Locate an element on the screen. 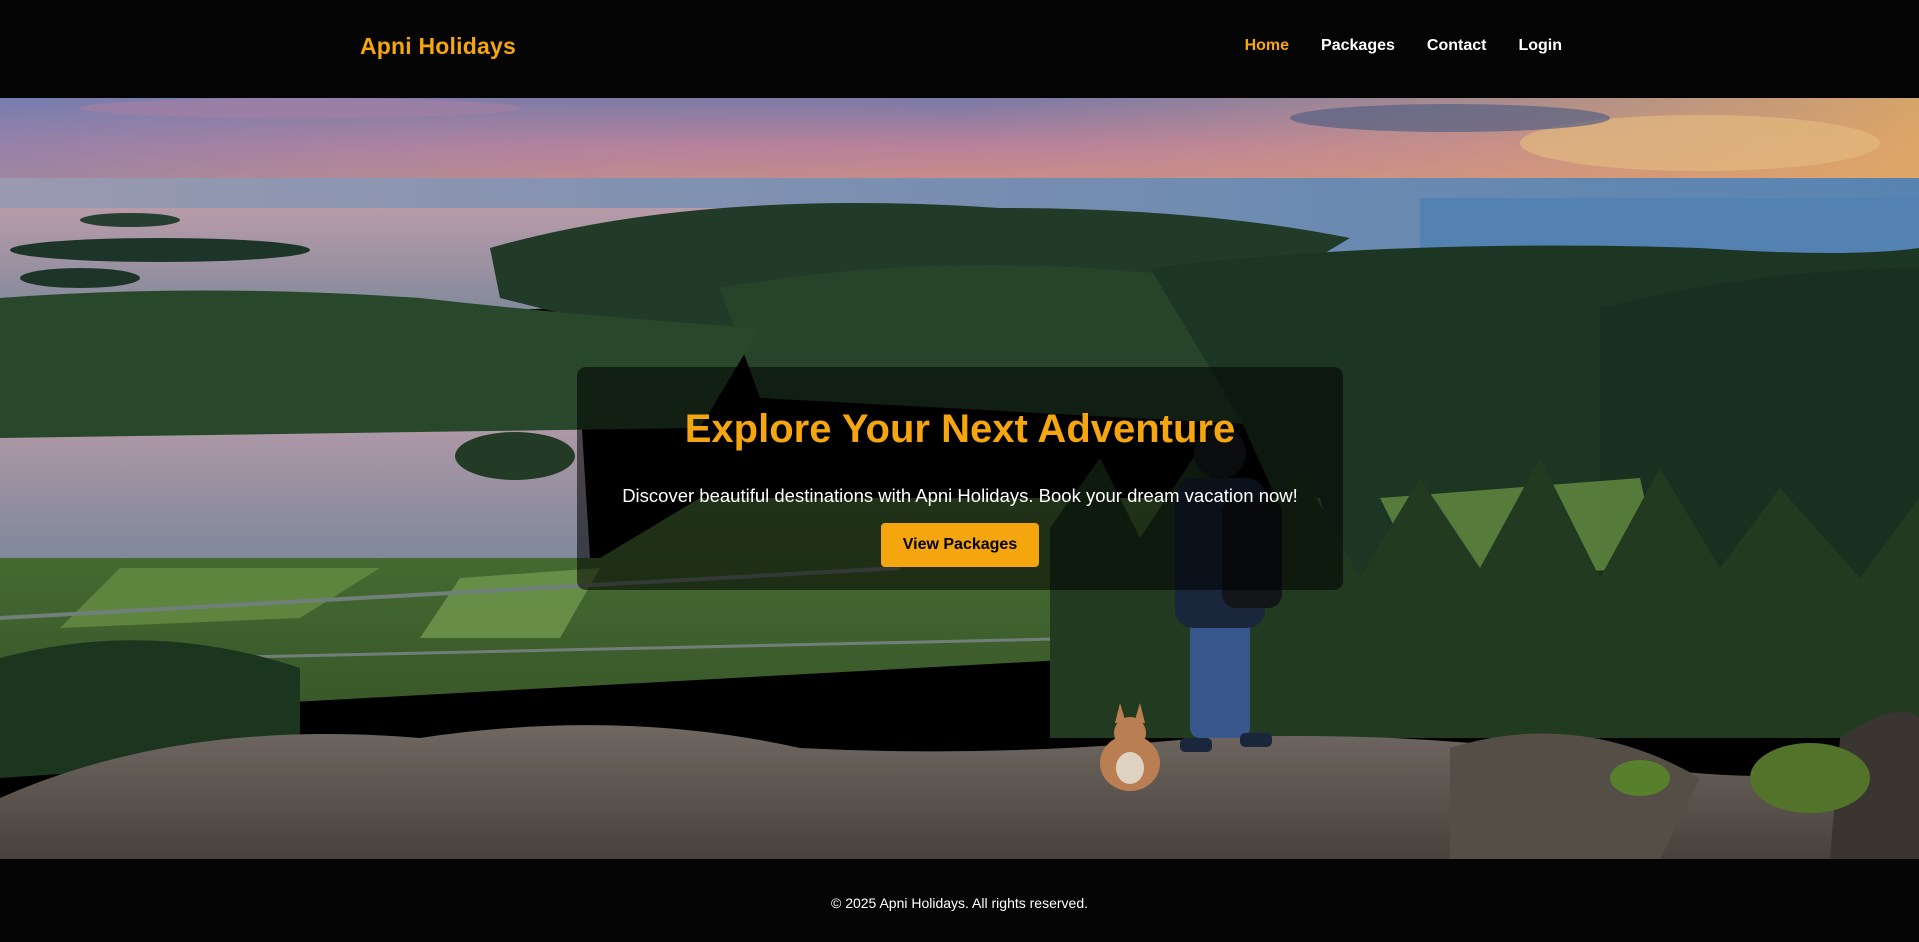 This screenshot has height=942, width=1919. nav-item-home: Home is located at coordinates (1267, 46).